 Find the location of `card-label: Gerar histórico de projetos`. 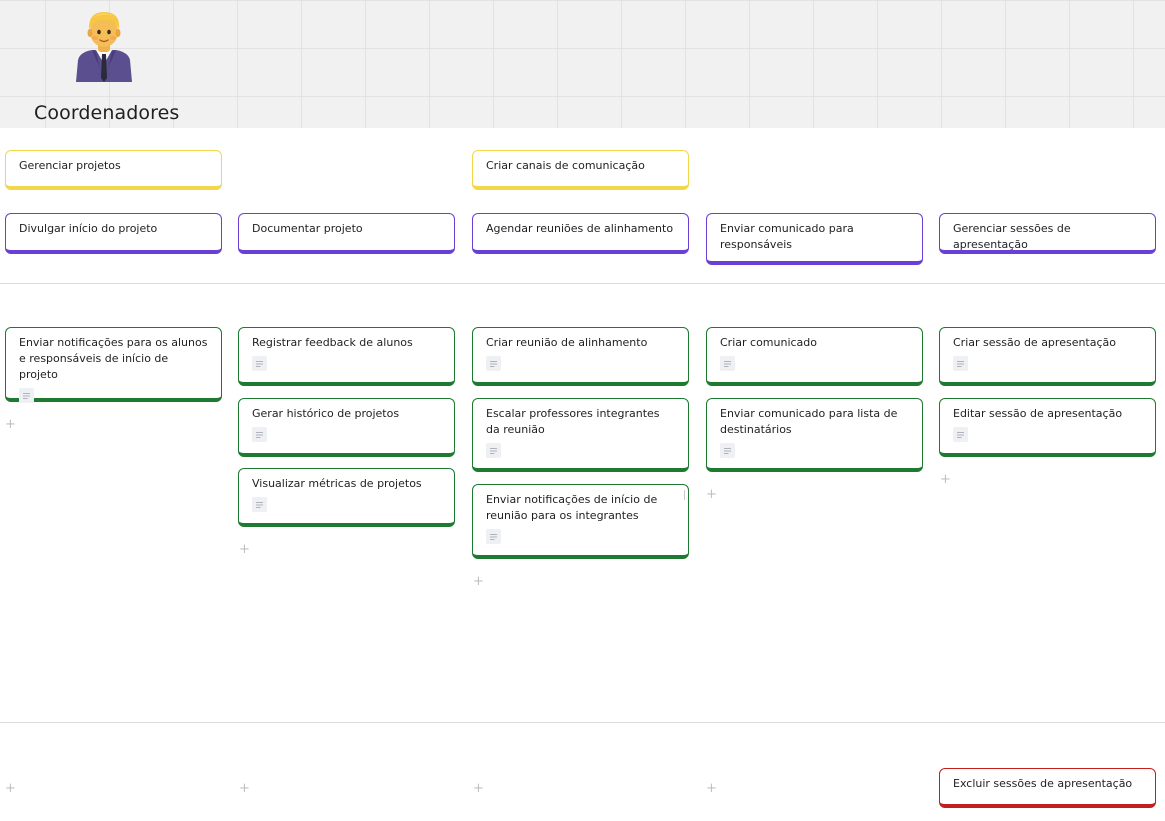

card-label: Gerar histórico de projetos is located at coordinates (326, 413).